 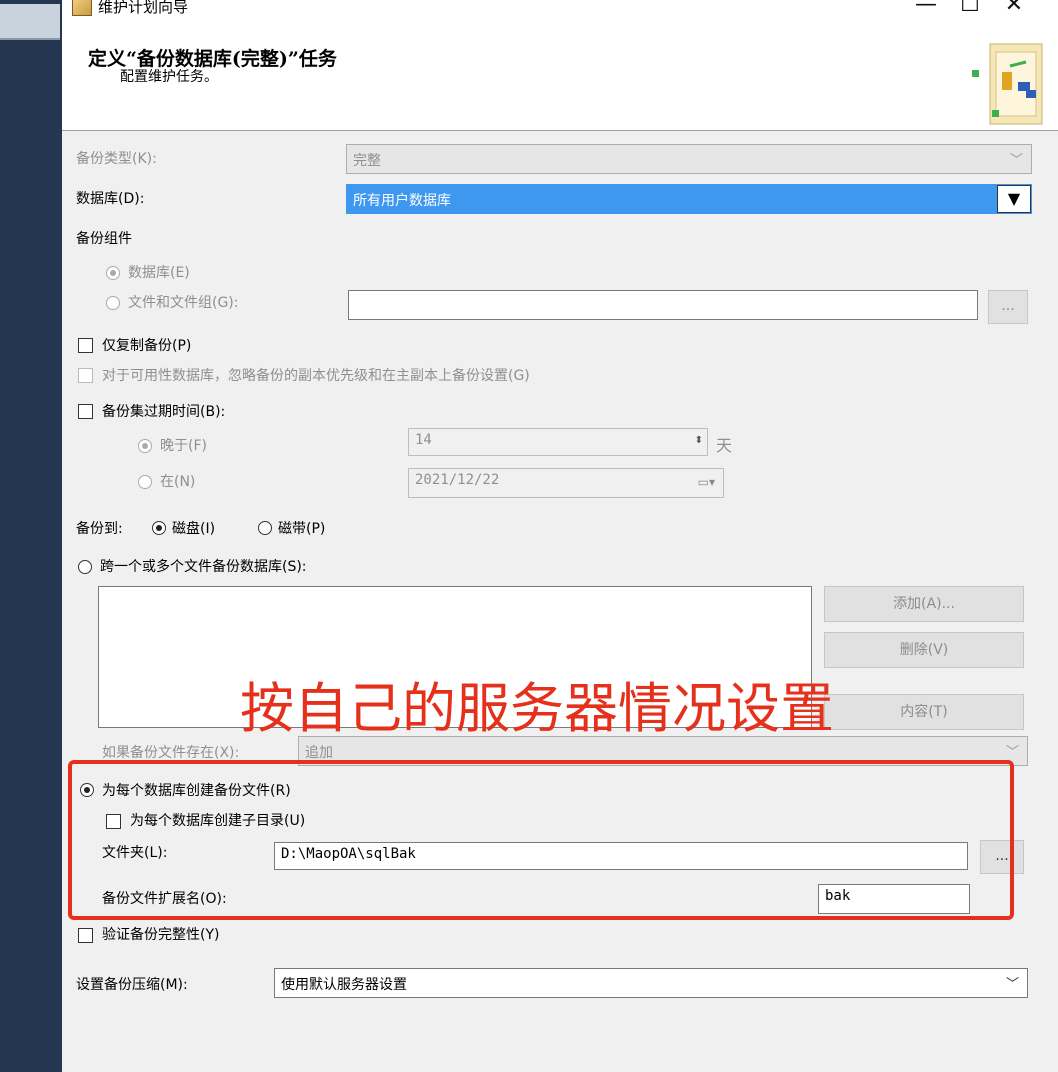 What do you see at coordinates (143, 8) in the screenshot?
I see `window-title: 维护计划向导` at bounding box center [143, 8].